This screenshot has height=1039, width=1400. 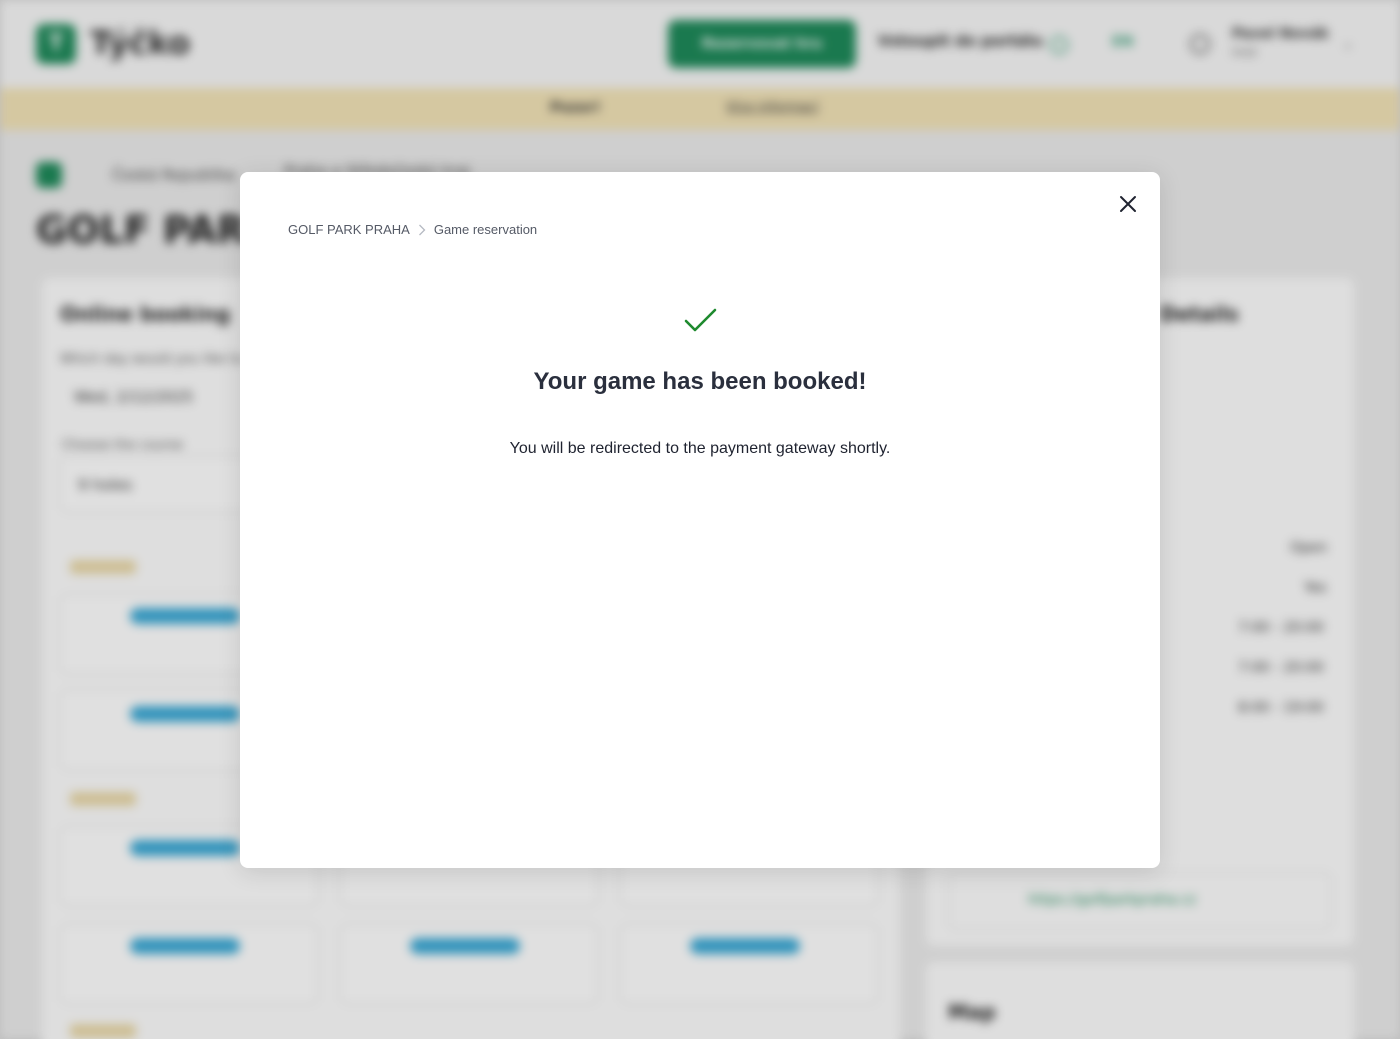 I want to click on modal-breadcrumb: GOLF PARK PRAHA Game reservation, so click(x=412, y=229).